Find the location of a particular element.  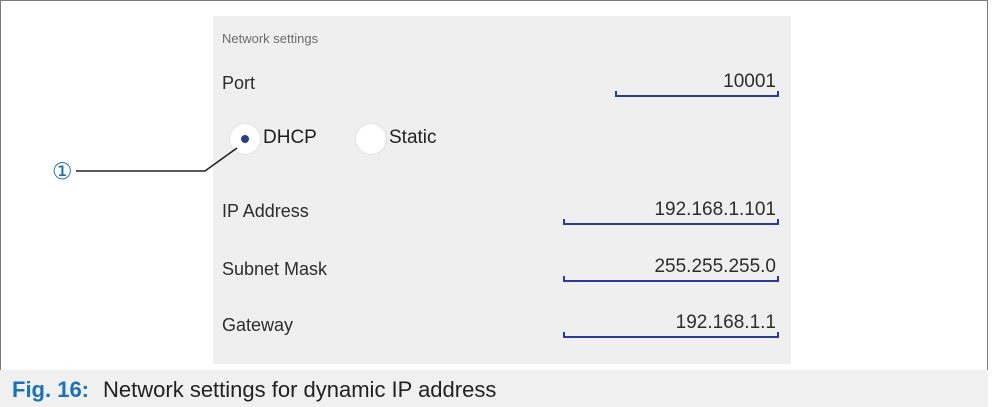

subnet-mask-field-underline is located at coordinates (671, 281).